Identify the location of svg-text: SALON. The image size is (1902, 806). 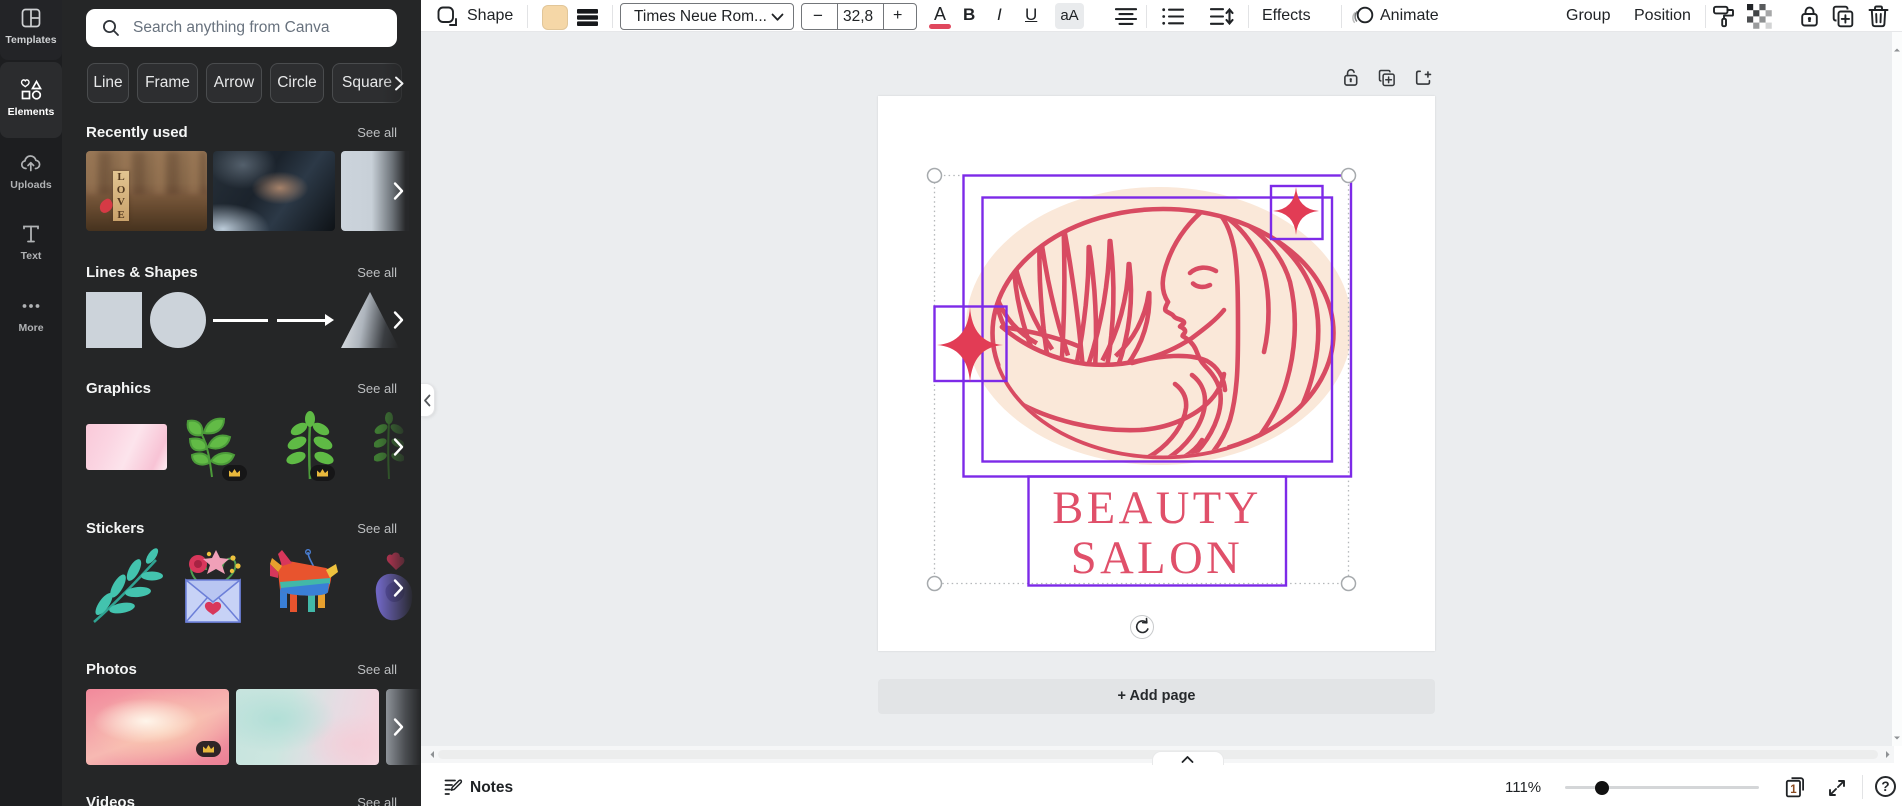
(1157, 558).